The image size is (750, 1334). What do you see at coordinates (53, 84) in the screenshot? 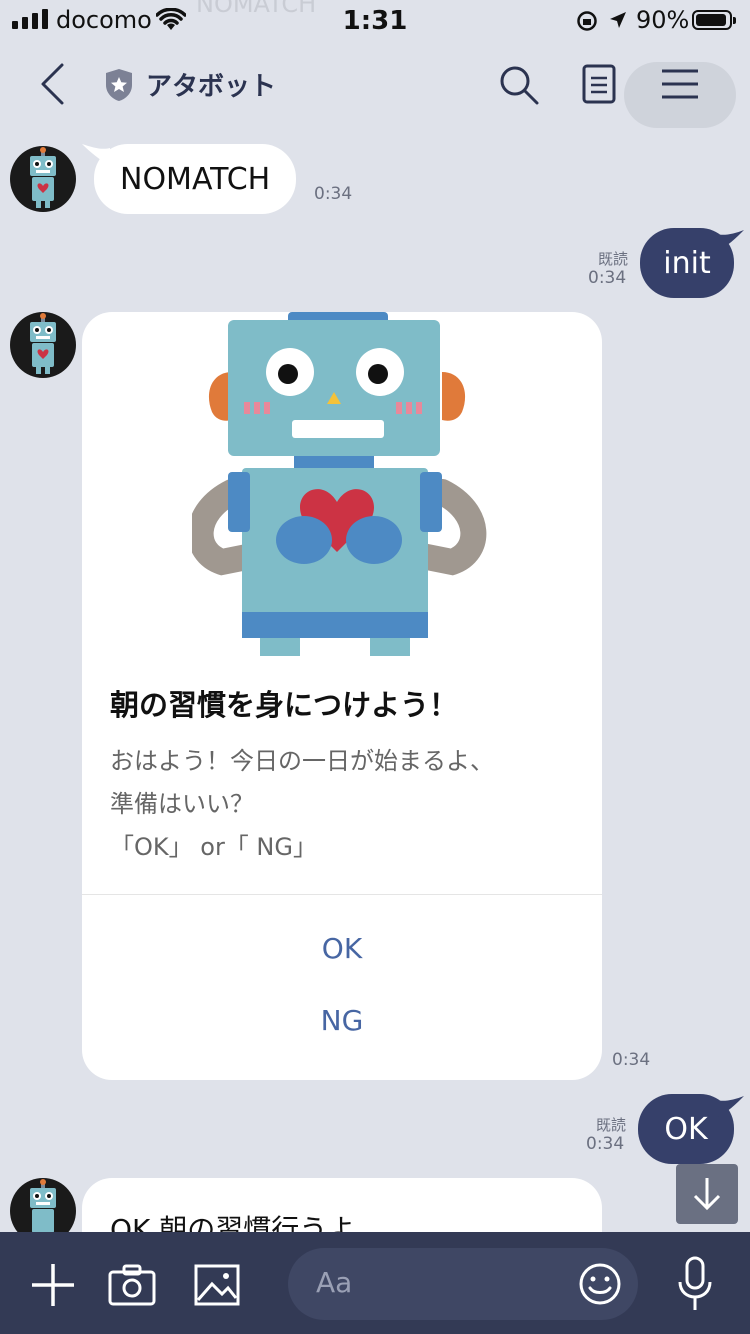
I see `back-icon` at bounding box center [53, 84].